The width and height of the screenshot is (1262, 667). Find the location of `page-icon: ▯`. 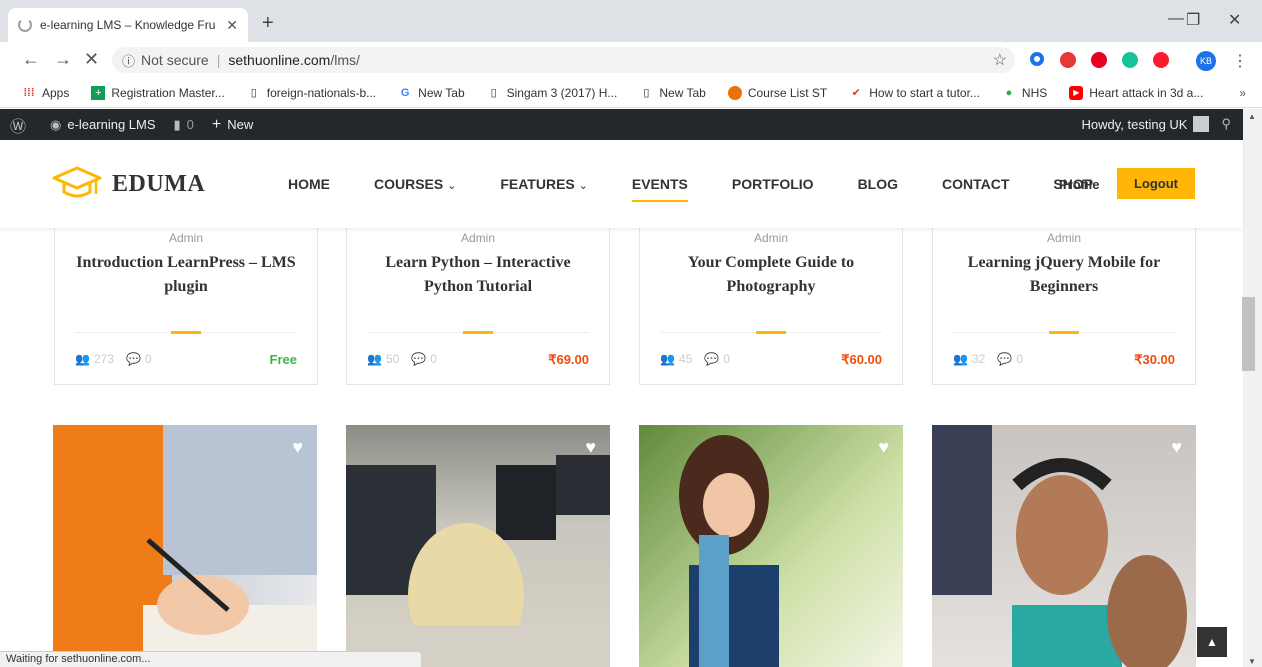

page-icon: ▯ is located at coordinates (253, 93).